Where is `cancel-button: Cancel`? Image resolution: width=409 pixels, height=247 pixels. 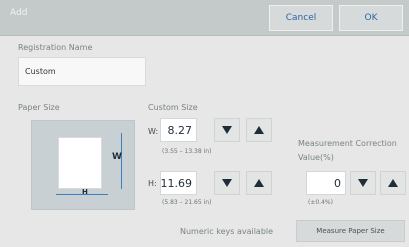 cancel-button: Cancel is located at coordinates (301, 18).